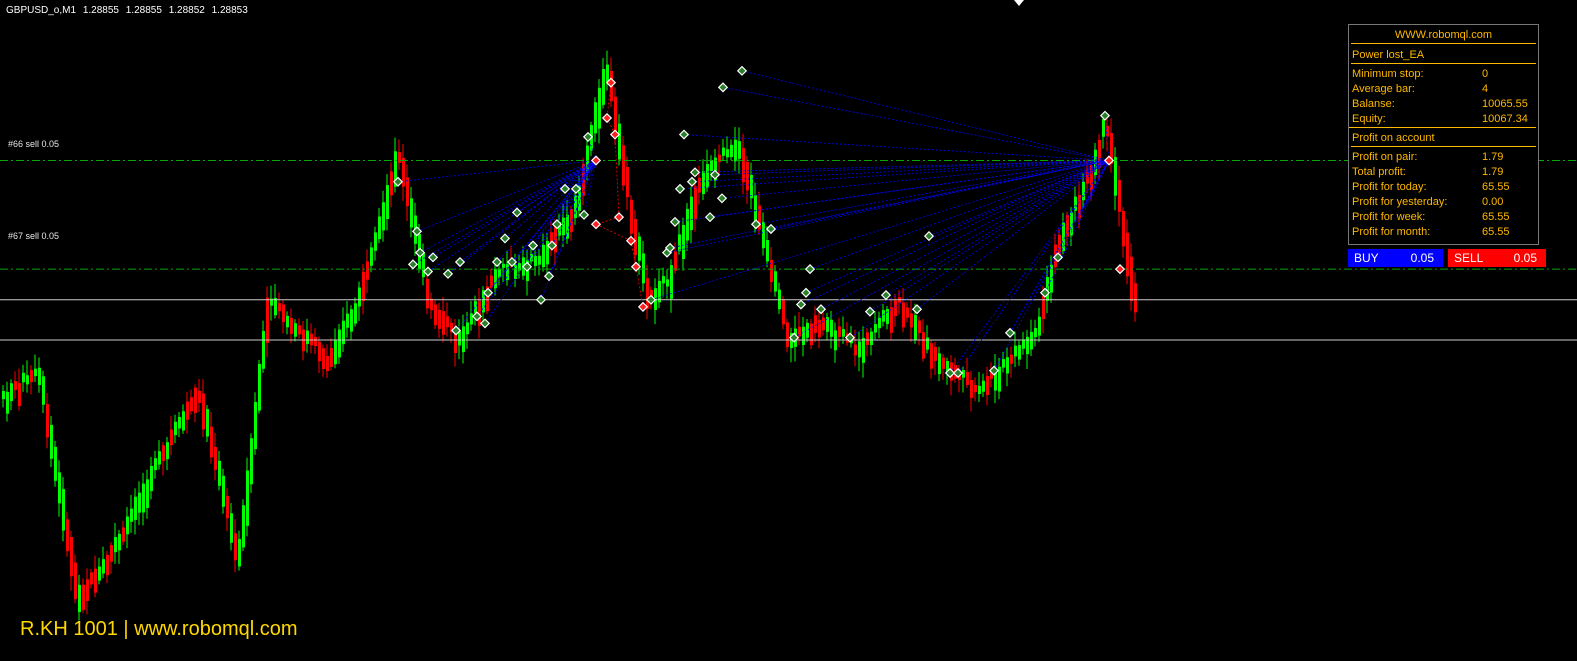 The height and width of the screenshot is (661, 1577). I want to click on low-price: 1.28852, so click(186, 10).